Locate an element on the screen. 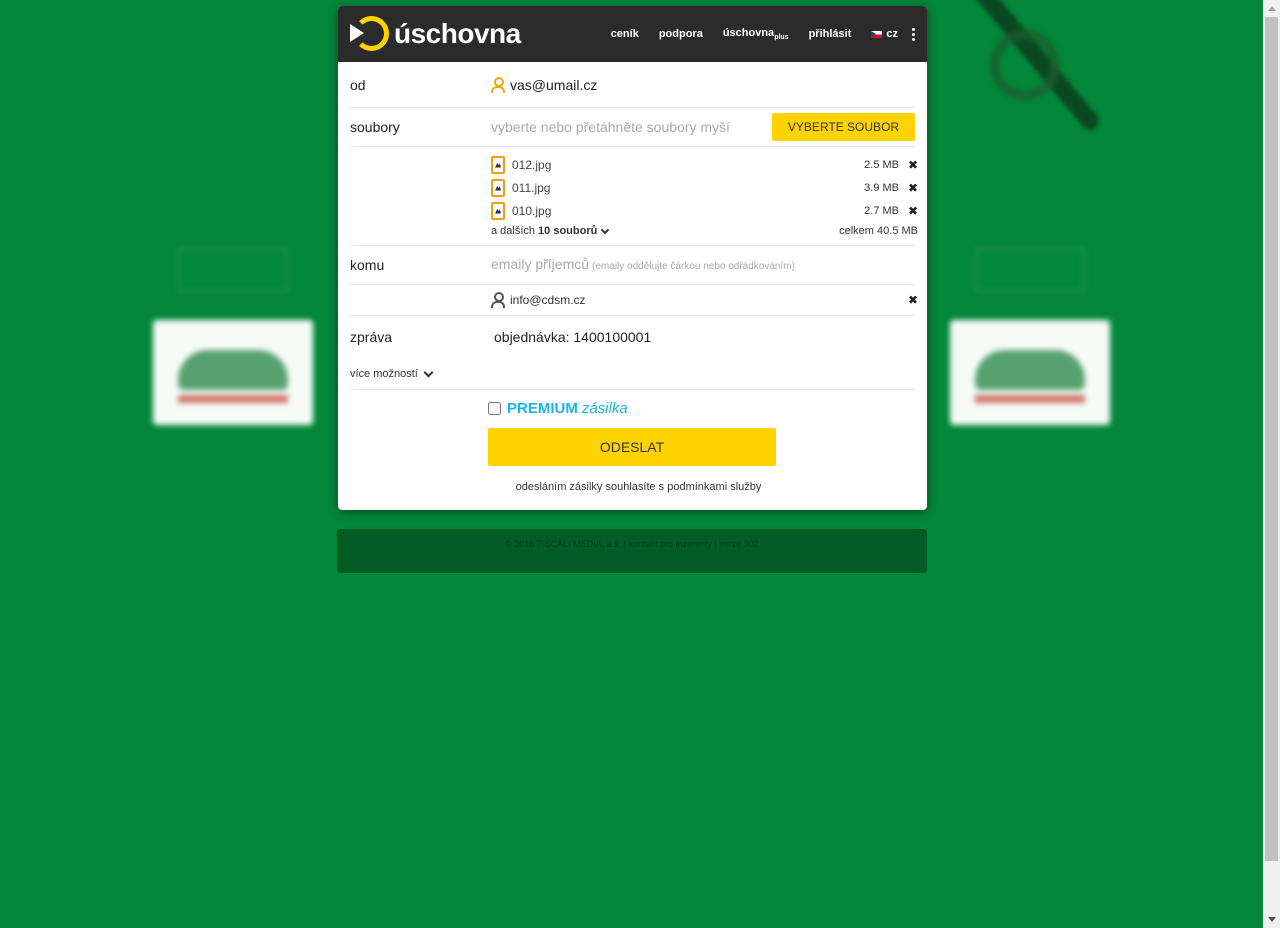 The width and height of the screenshot is (1280, 928). scroll-up-icon is located at coordinates (1272, 8).